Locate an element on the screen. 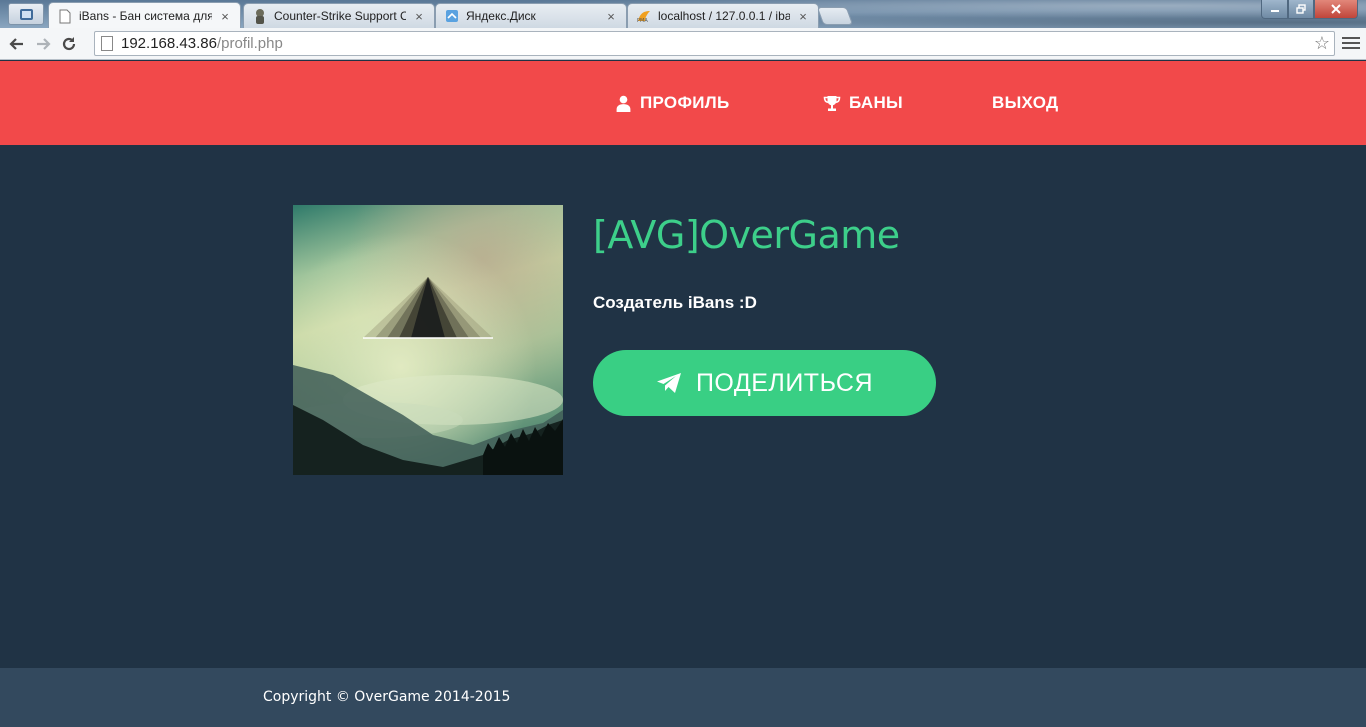  window-icon is located at coordinates (26, 14).